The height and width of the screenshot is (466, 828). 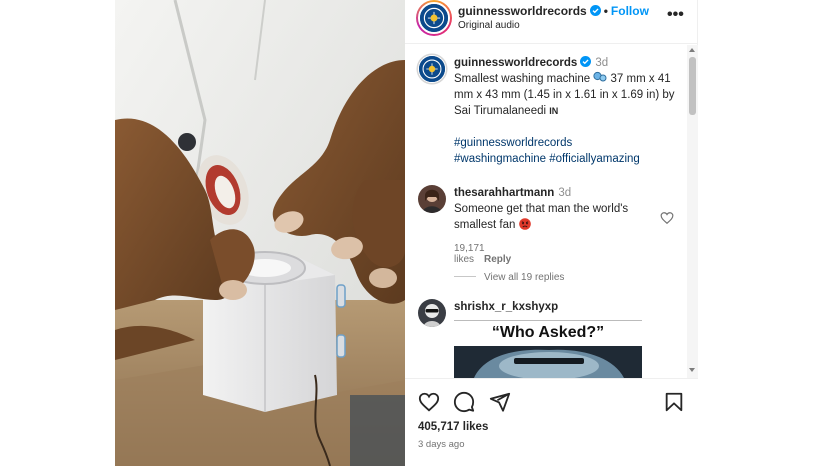 What do you see at coordinates (524, 277) in the screenshot?
I see `view-replies-label: View all 19 replies` at bounding box center [524, 277].